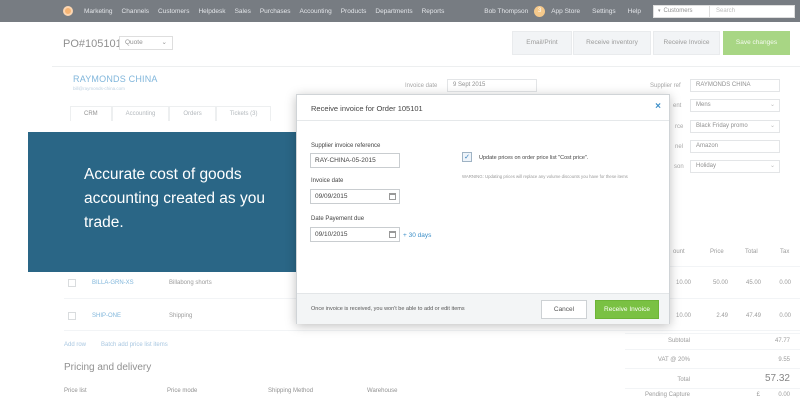 The height and width of the screenshot is (400, 800). I want to click on supplier-invoice-ref-input: RAY-CHINA-05-2015, so click(355, 160).